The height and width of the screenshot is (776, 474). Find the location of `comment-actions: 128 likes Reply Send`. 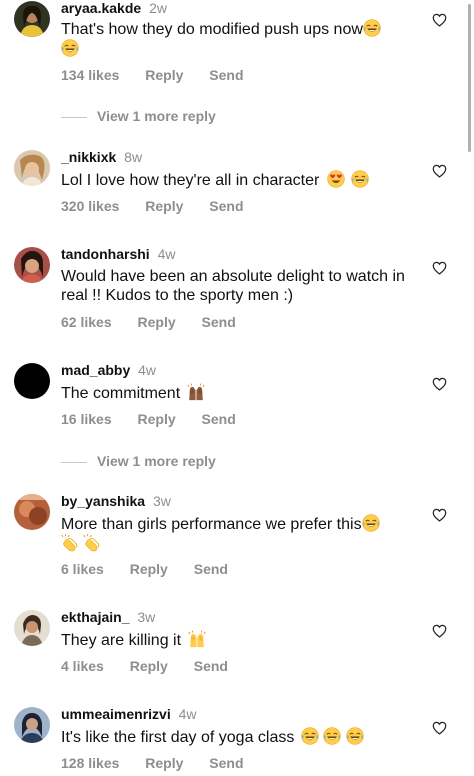

comment-actions: 128 likes Reply Send is located at coordinates (152, 763).